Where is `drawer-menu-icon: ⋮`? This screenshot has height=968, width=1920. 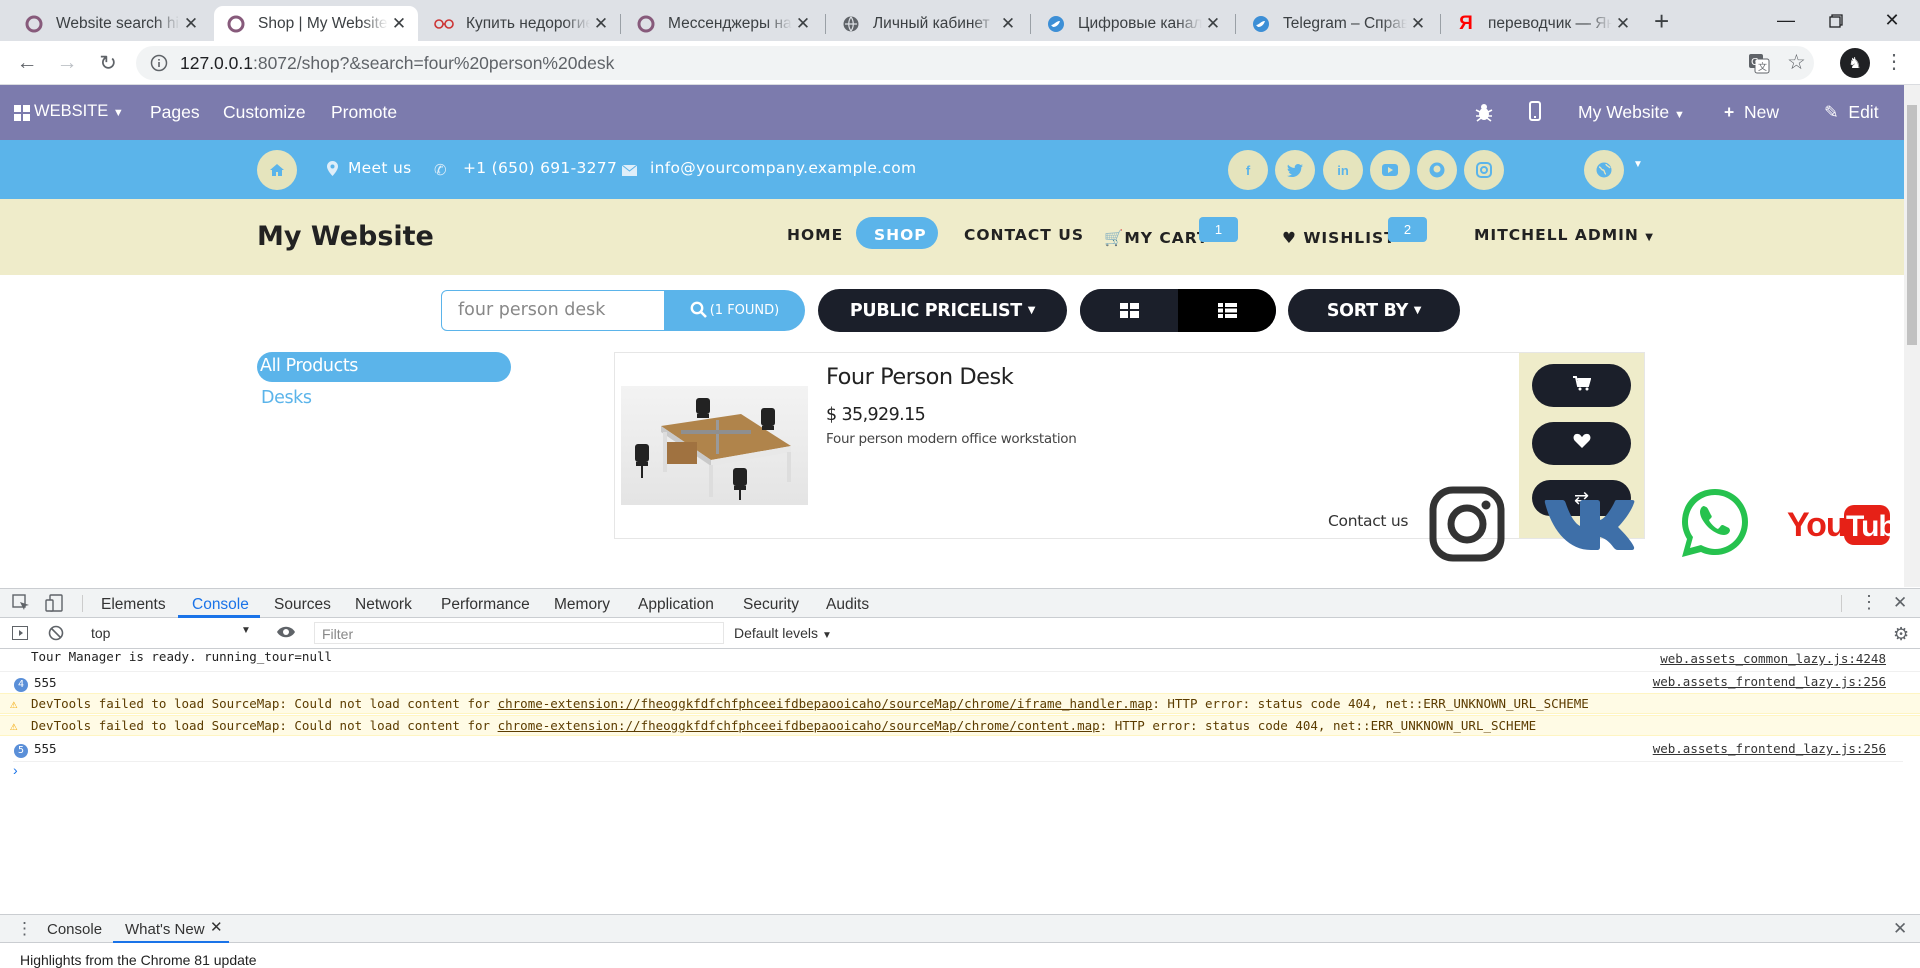 drawer-menu-icon: ⋮ is located at coordinates (24, 929).